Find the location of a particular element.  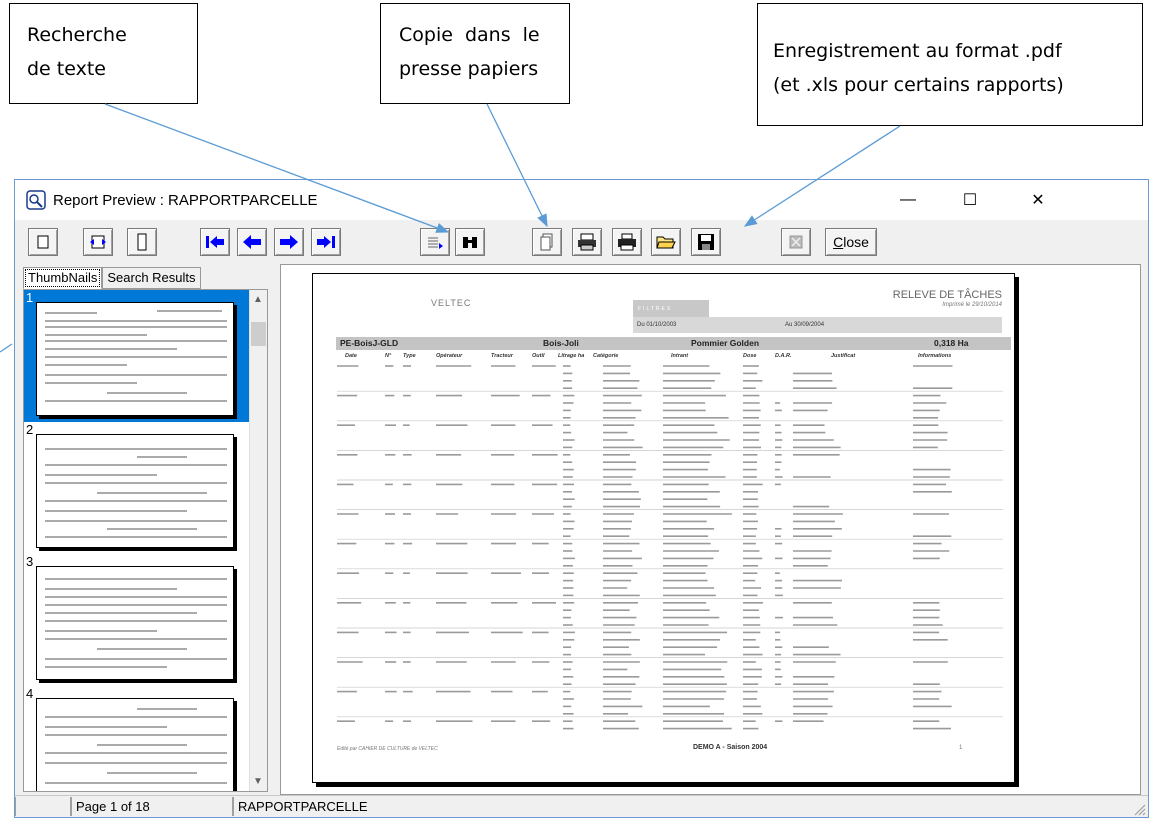

scroll-up-icon: ▲ is located at coordinates (258, 299).